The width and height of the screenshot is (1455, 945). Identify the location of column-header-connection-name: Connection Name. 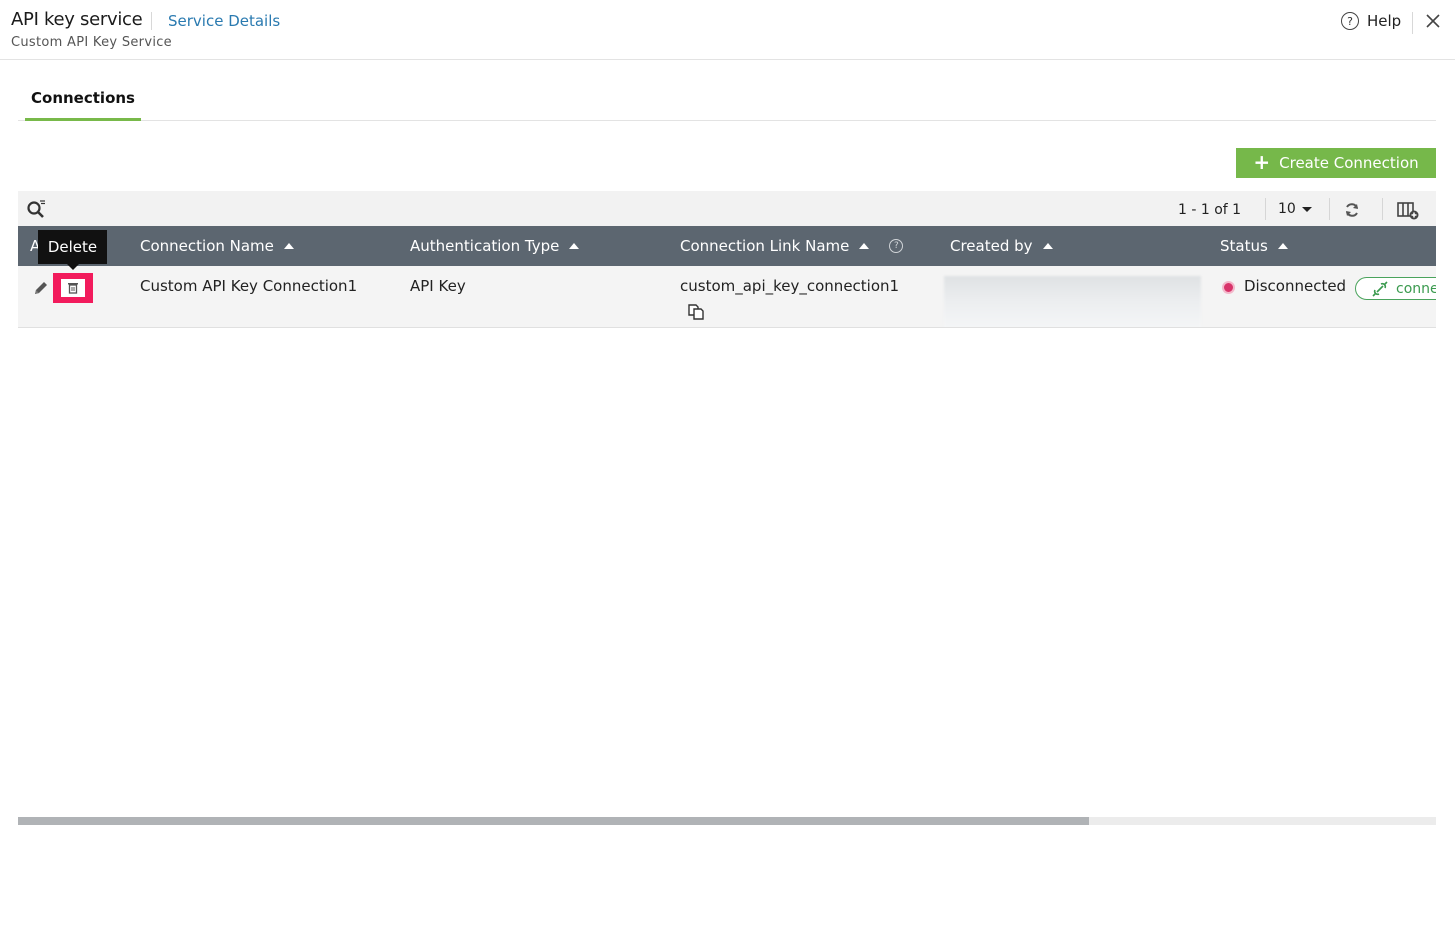
(217, 246).